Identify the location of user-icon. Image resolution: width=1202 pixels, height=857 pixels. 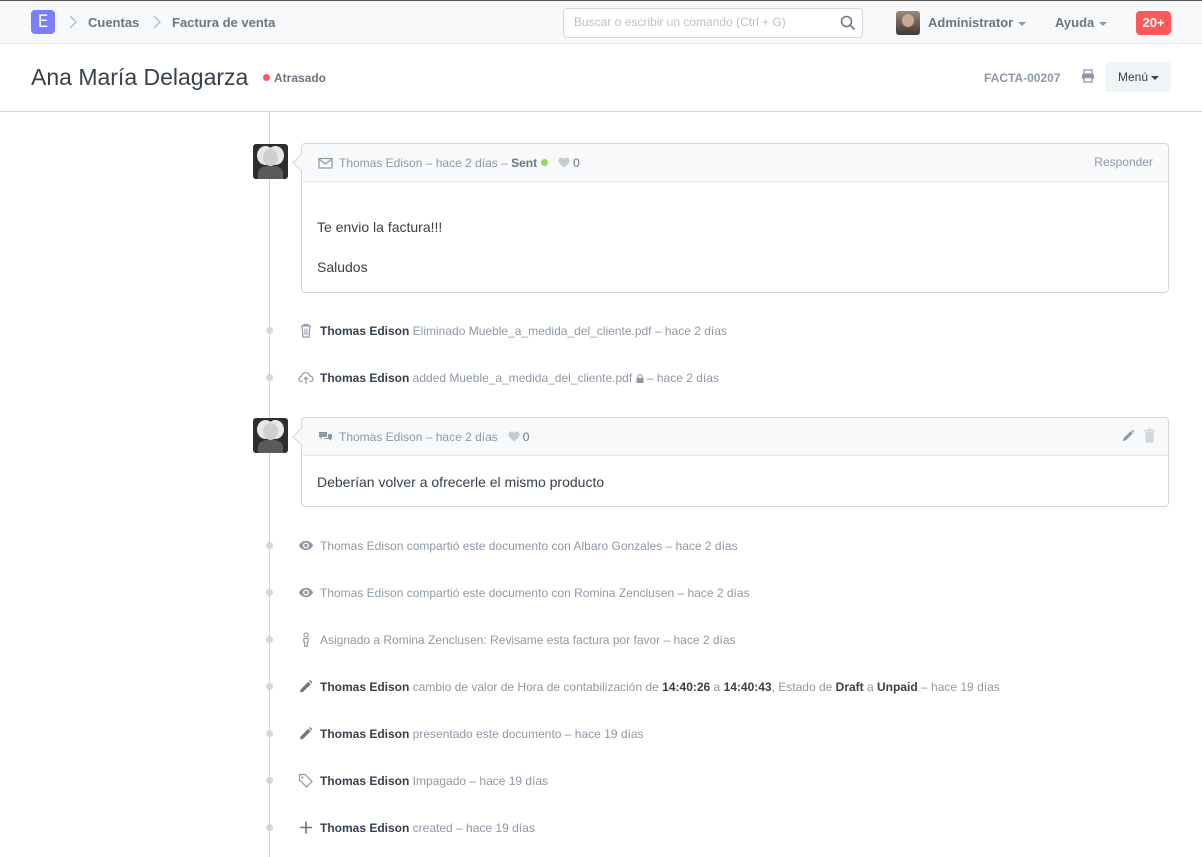
(306, 639).